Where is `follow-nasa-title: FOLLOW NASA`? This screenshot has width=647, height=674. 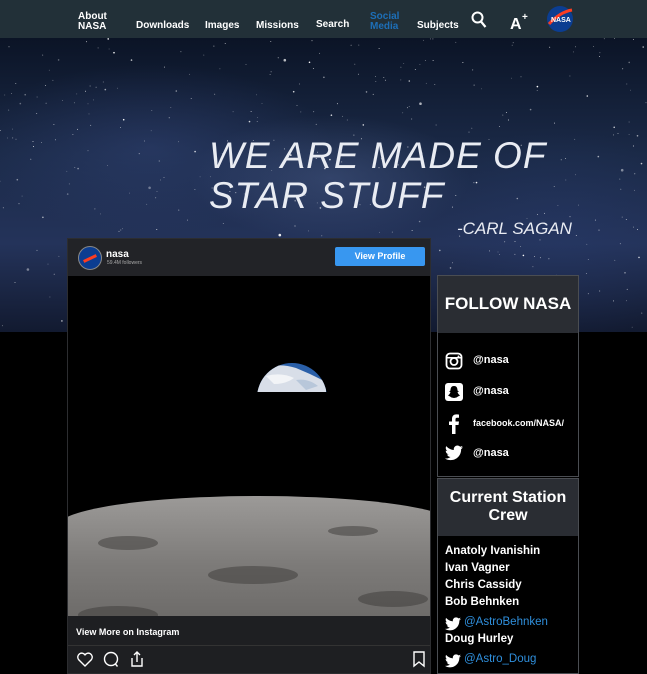 follow-nasa-title: FOLLOW NASA is located at coordinates (508, 303).